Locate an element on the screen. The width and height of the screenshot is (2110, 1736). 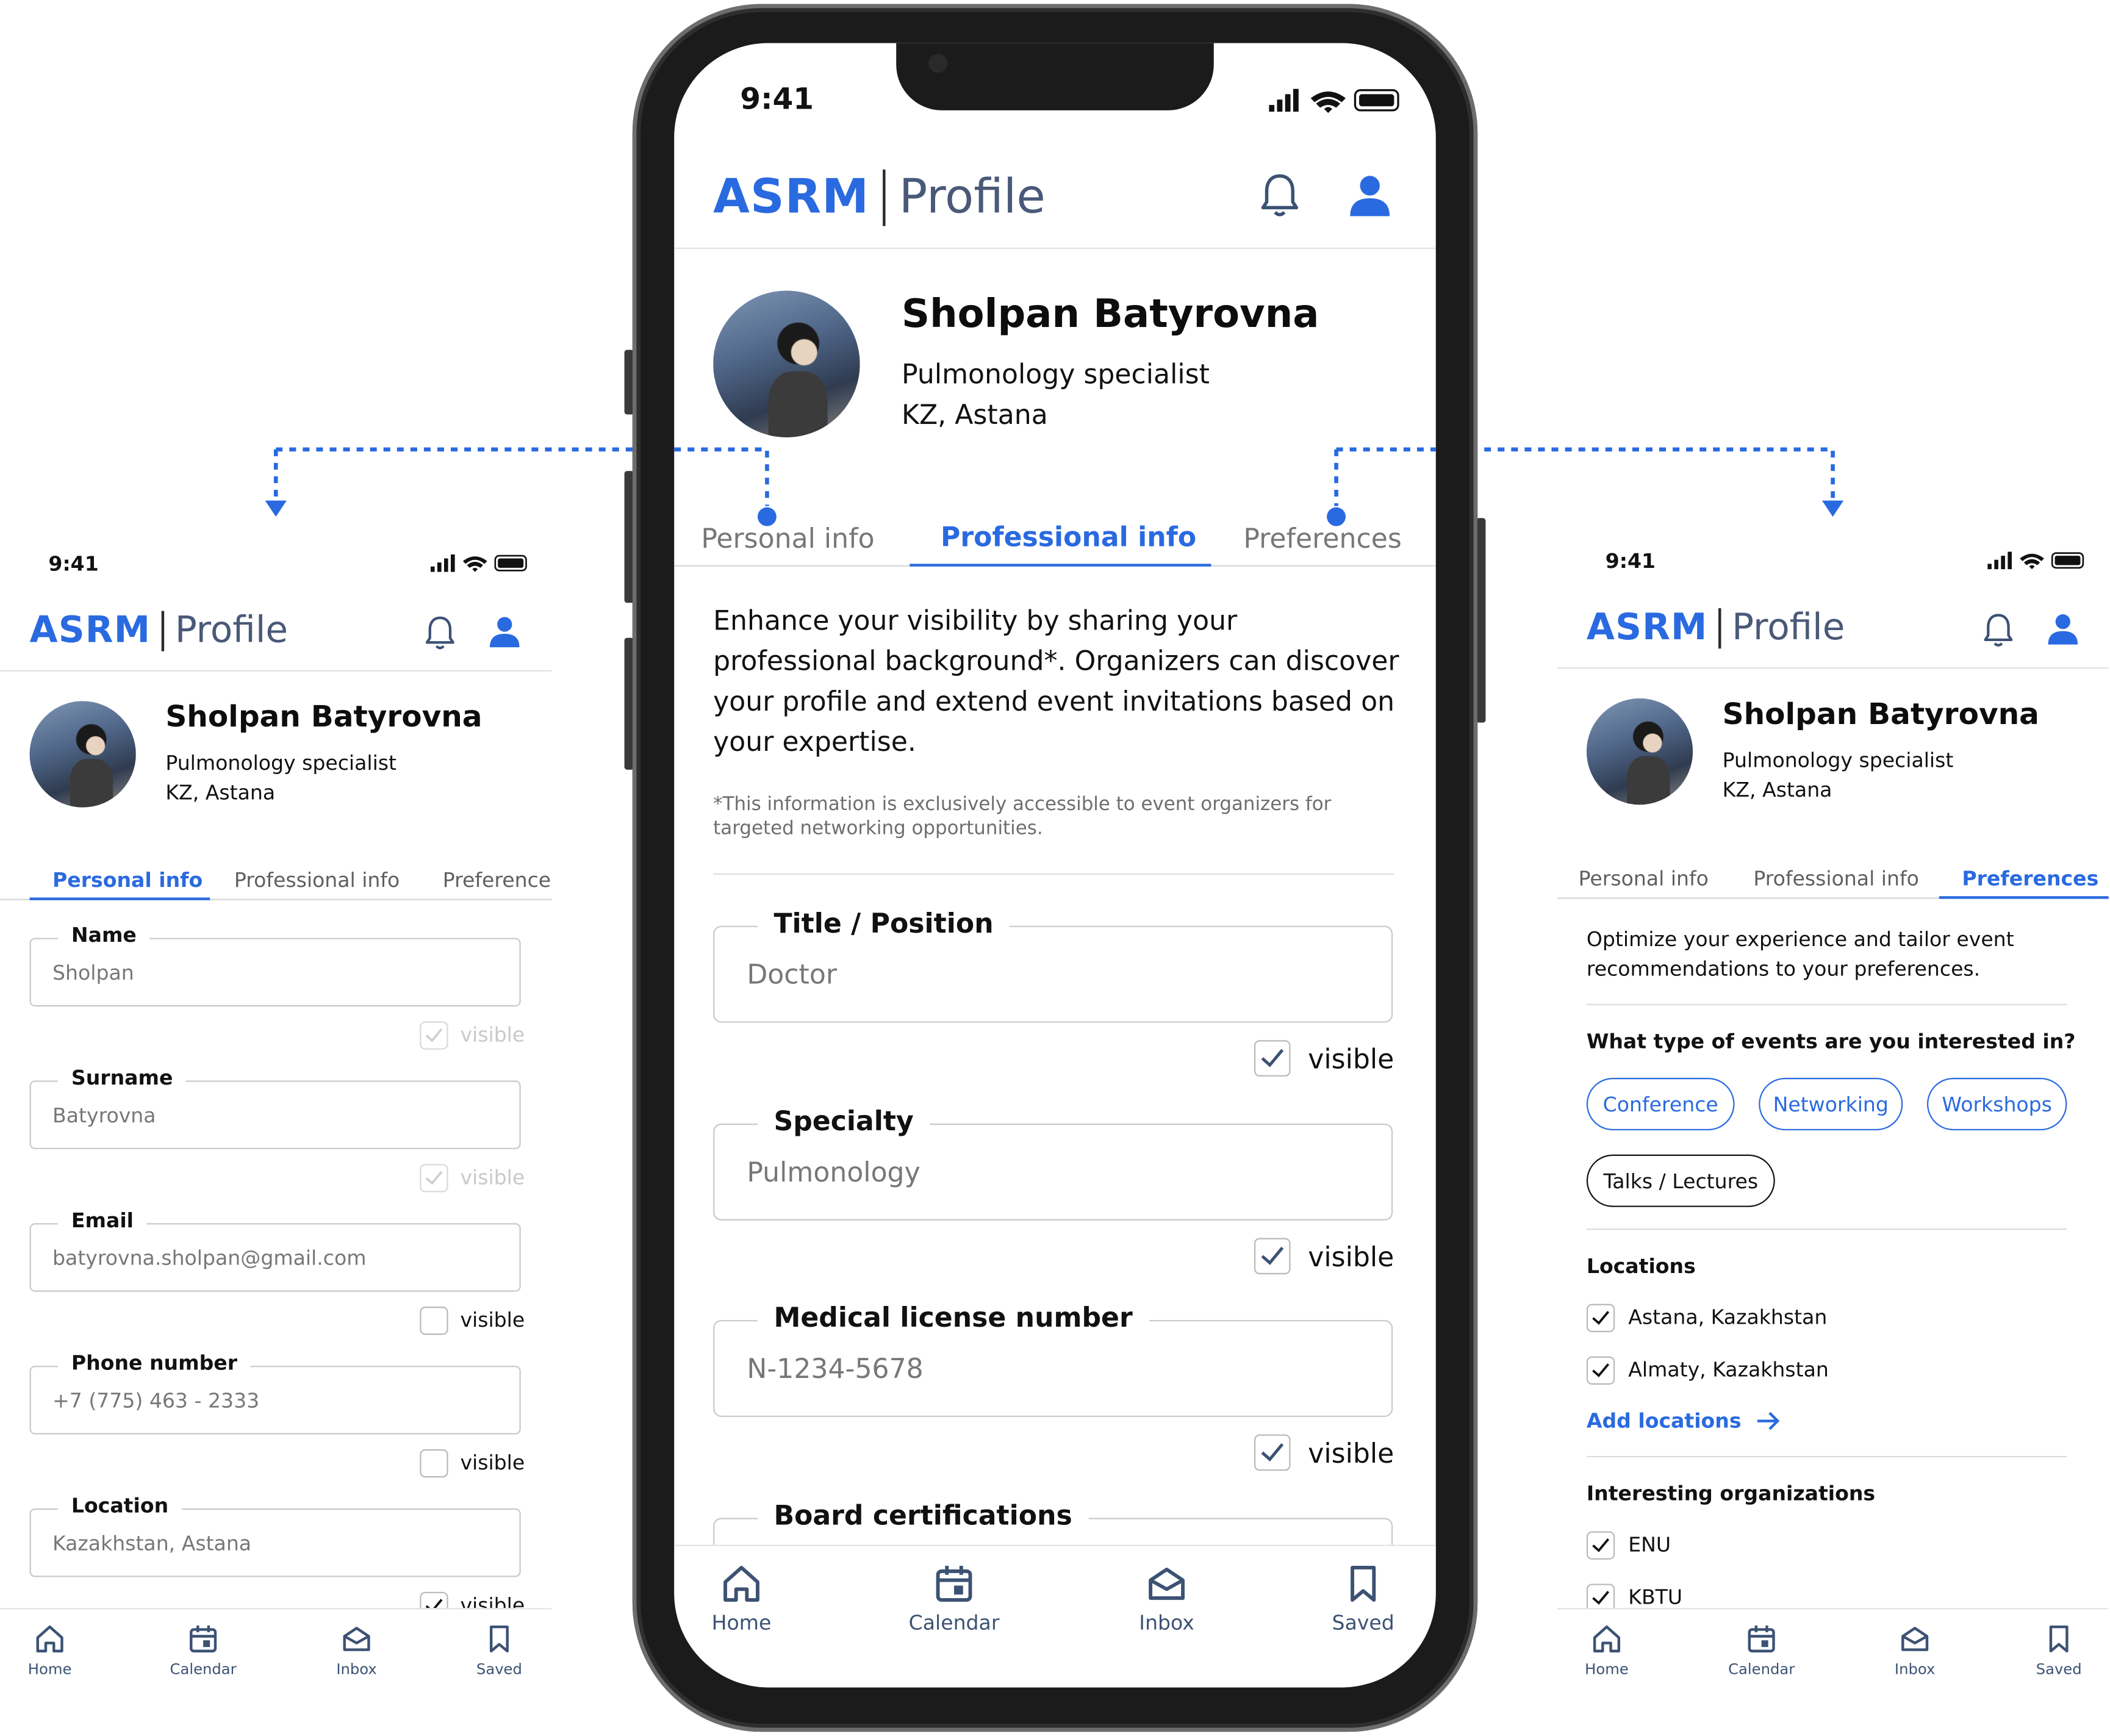
chip-conference: Conference is located at coordinates (1660, 1104).